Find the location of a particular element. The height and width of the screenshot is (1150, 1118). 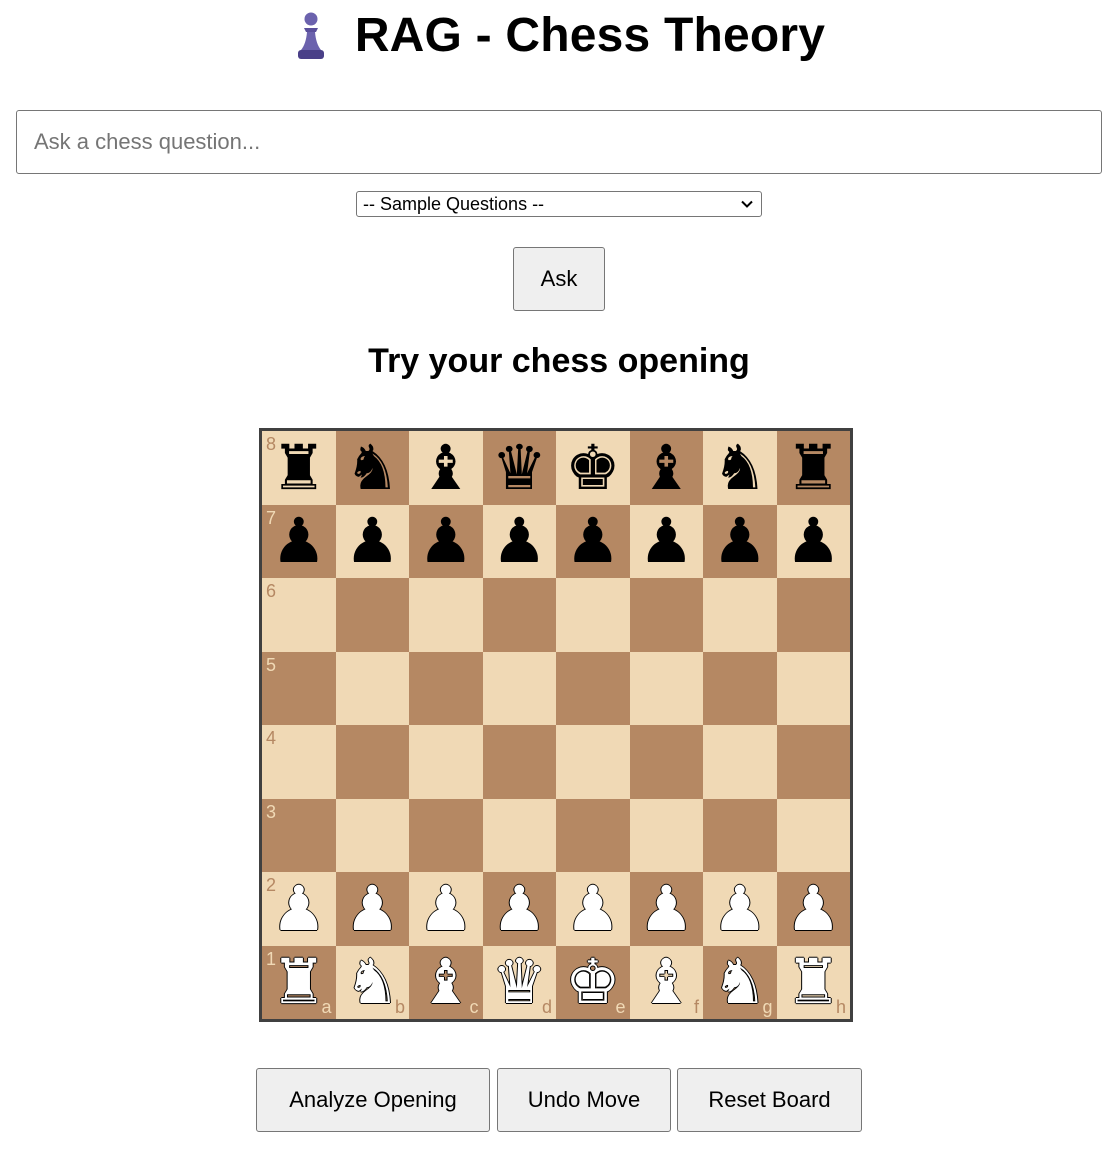

board-square-d2: ♟ is located at coordinates (519, 909).